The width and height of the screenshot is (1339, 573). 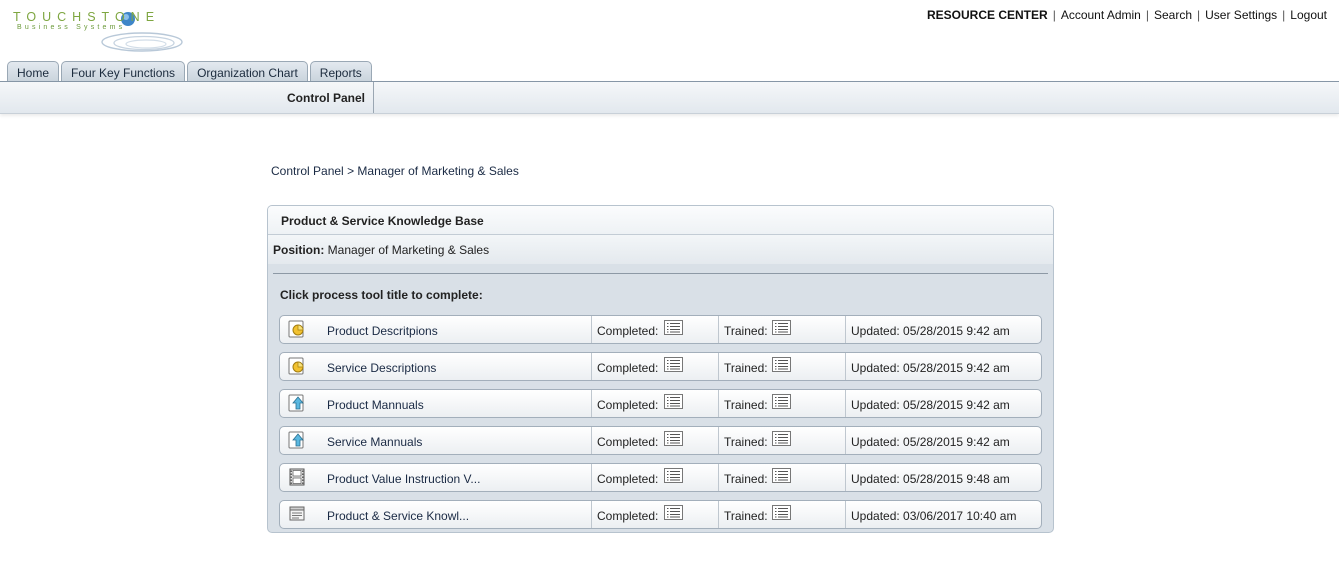 What do you see at coordinates (1173, 15) in the screenshot?
I see `search-link: Search` at bounding box center [1173, 15].